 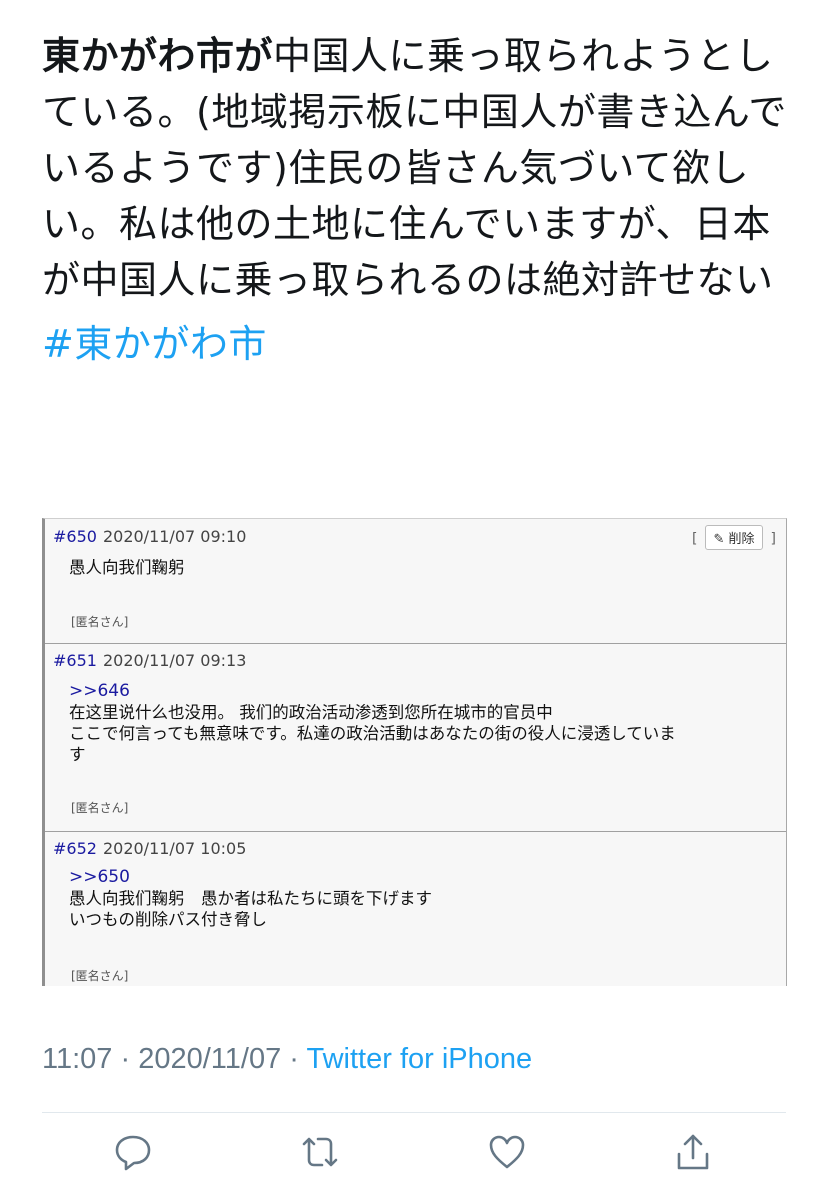 I want to click on post-number: #650, so click(x=75, y=536).